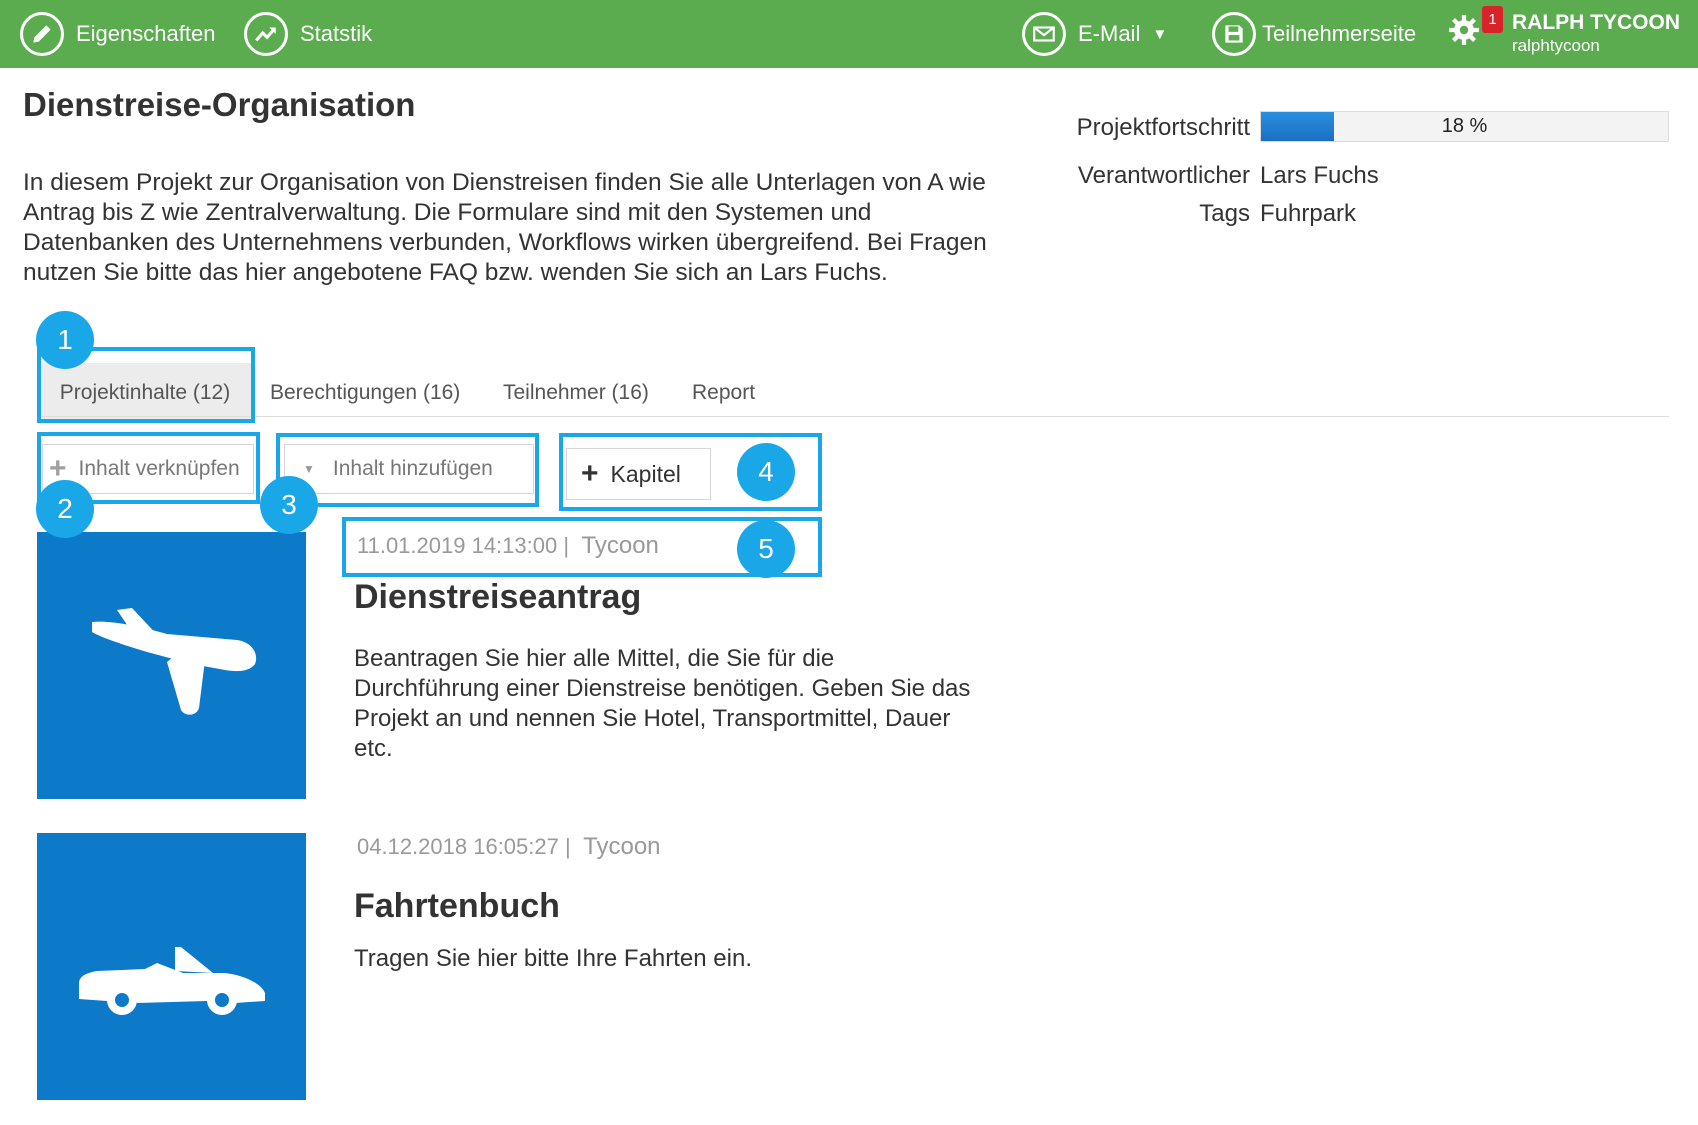 The height and width of the screenshot is (1125, 1698). I want to click on item-description: Tragen Sie hier bitte Ihre Fahrten ein., so click(553, 958).